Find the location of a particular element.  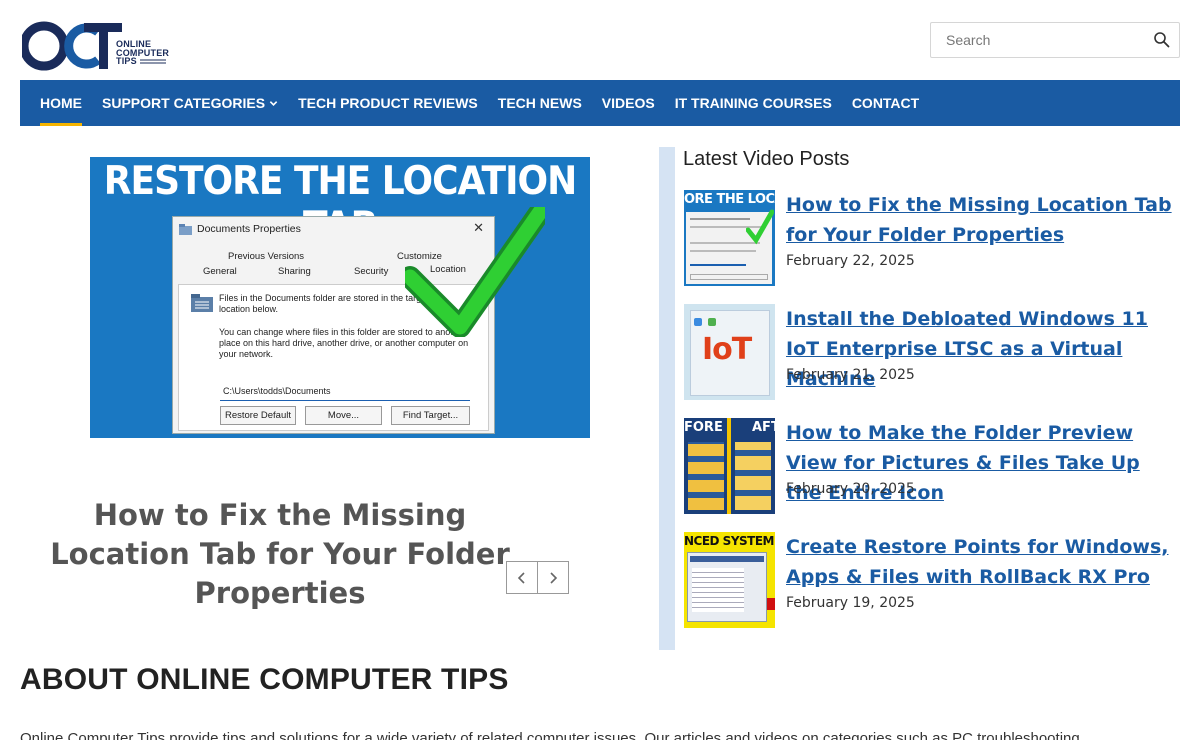

sidebar-title: Latest Video Posts is located at coordinates (766, 159).